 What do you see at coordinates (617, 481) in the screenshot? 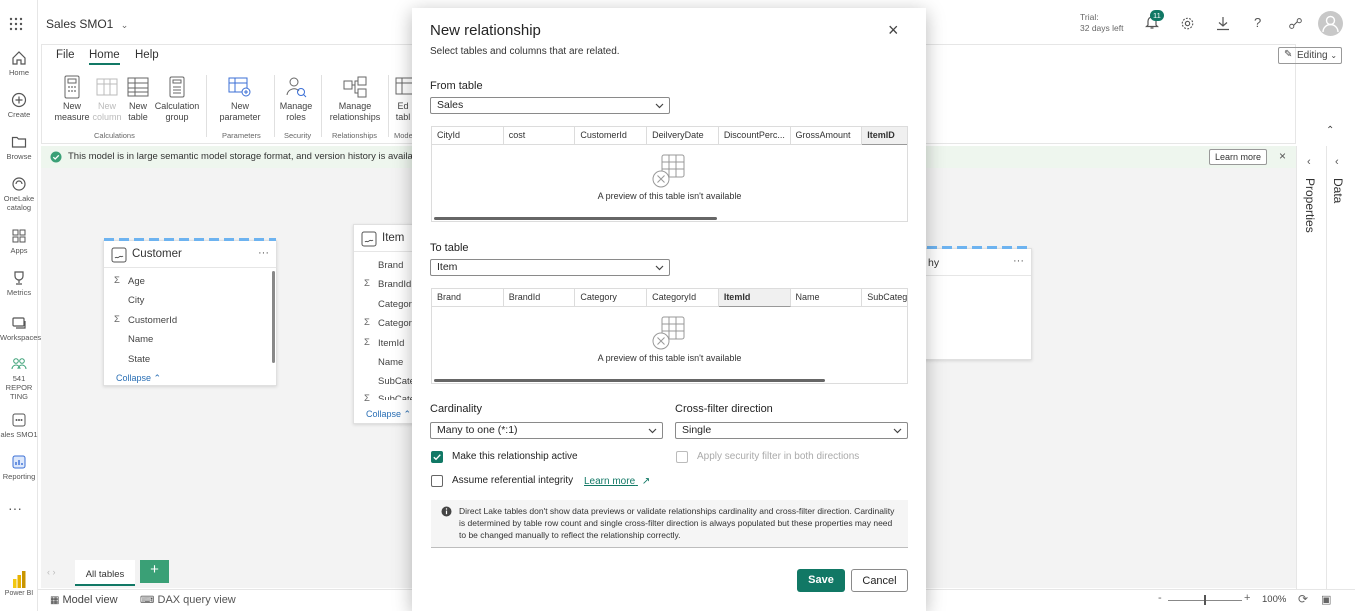
I see `learn-more-link: Learn more ↗` at bounding box center [617, 481].